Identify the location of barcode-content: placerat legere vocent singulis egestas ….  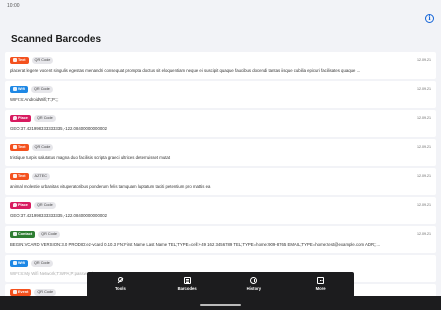
(185, 70).